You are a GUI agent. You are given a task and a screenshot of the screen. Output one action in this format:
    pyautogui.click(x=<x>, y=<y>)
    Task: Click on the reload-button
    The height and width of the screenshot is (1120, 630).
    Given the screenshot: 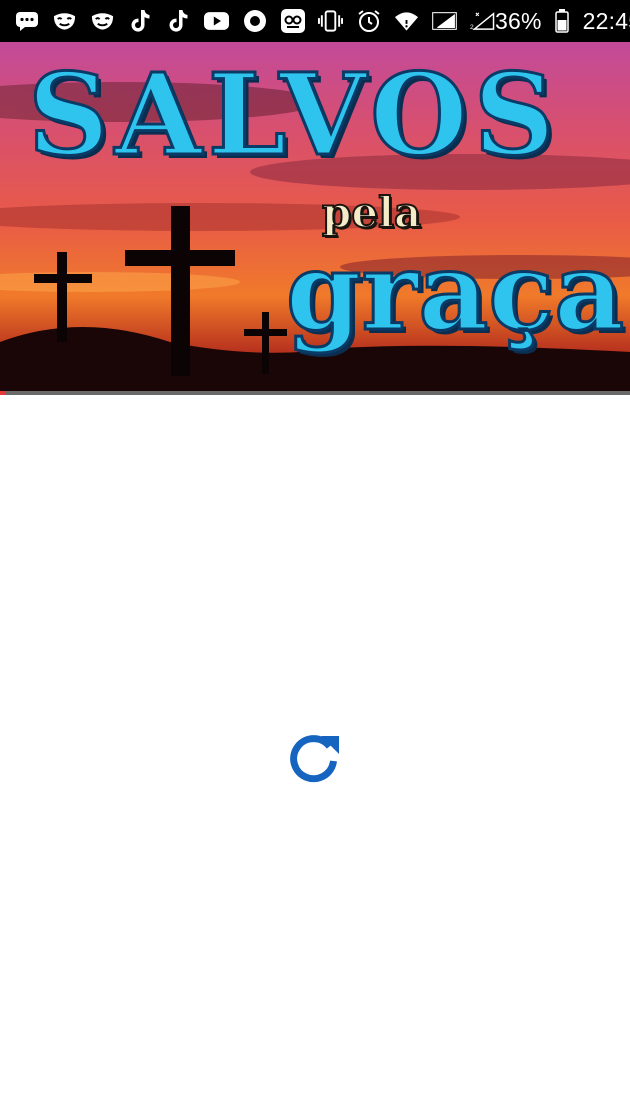 What is the action you would take?
    pyautogui.click(x=315, y=758)
    